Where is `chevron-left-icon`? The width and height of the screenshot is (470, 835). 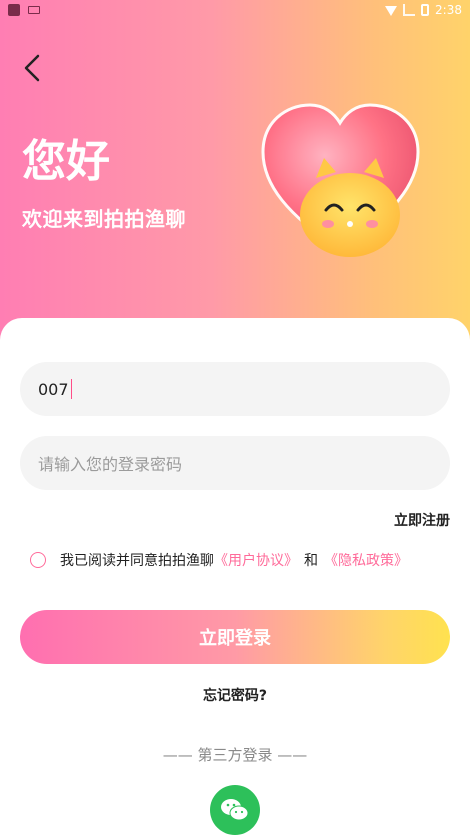
chevron-left-icon is located at coordinates (32, 68).